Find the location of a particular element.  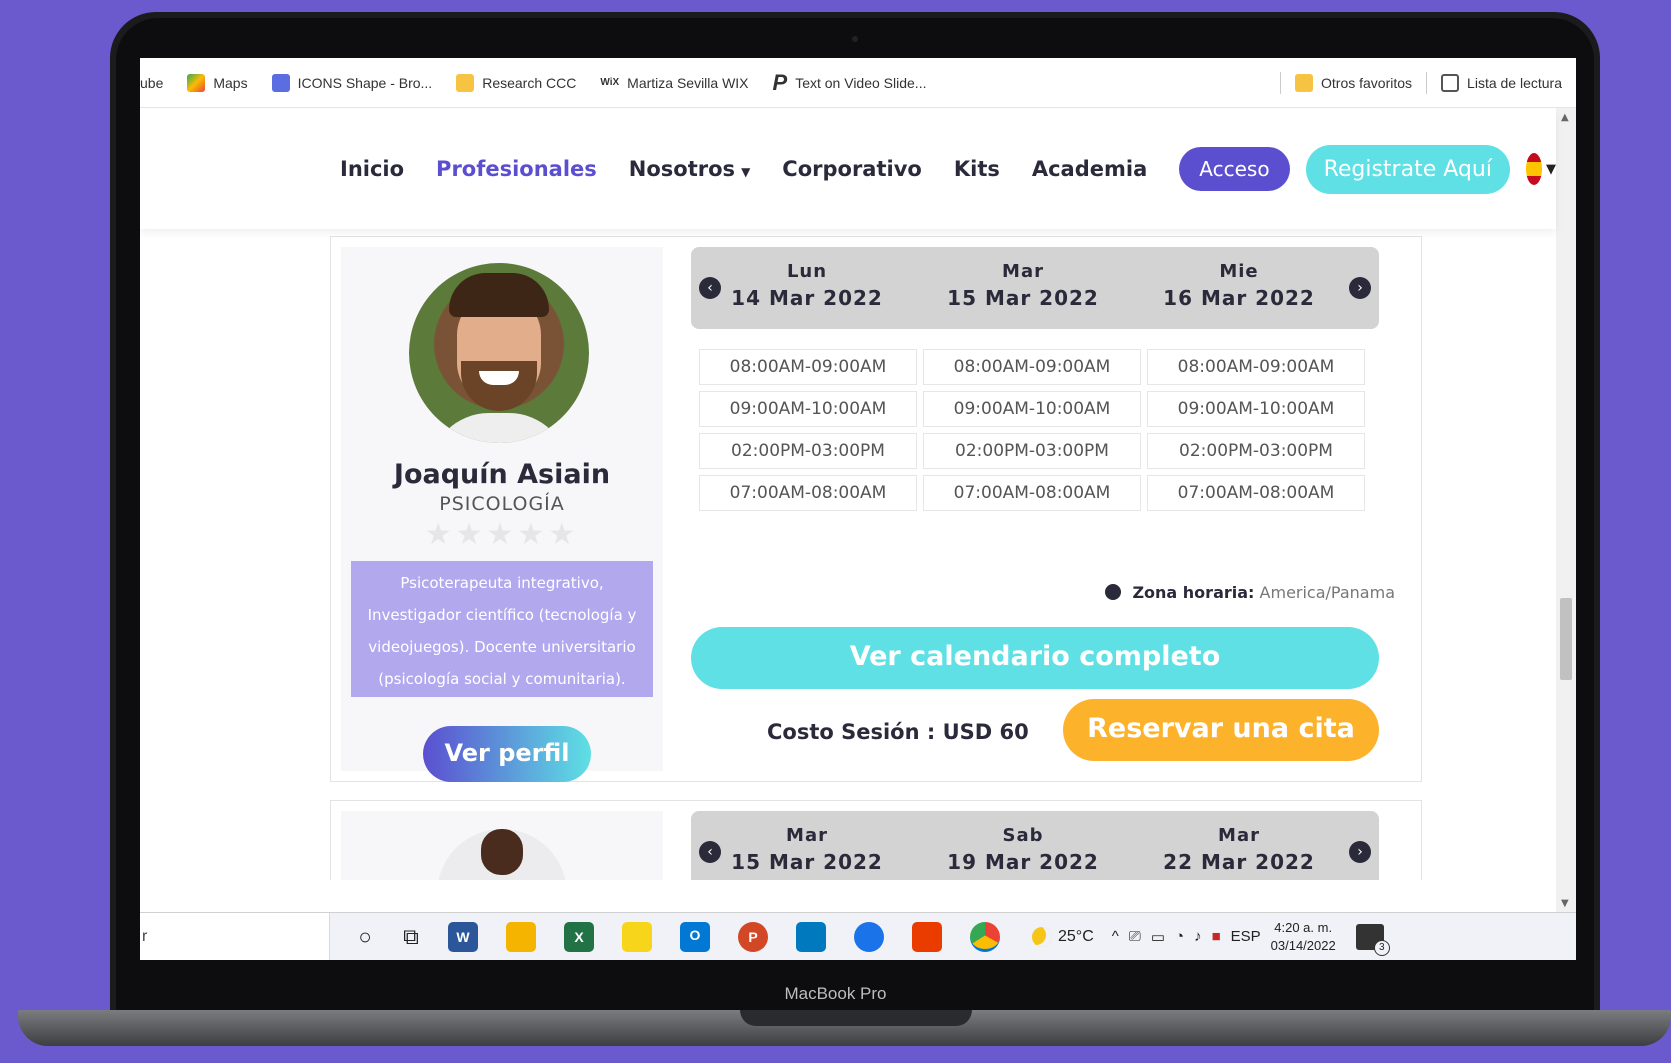

clock-date: 03/14/2022 is located at coordinates (1303, 945).